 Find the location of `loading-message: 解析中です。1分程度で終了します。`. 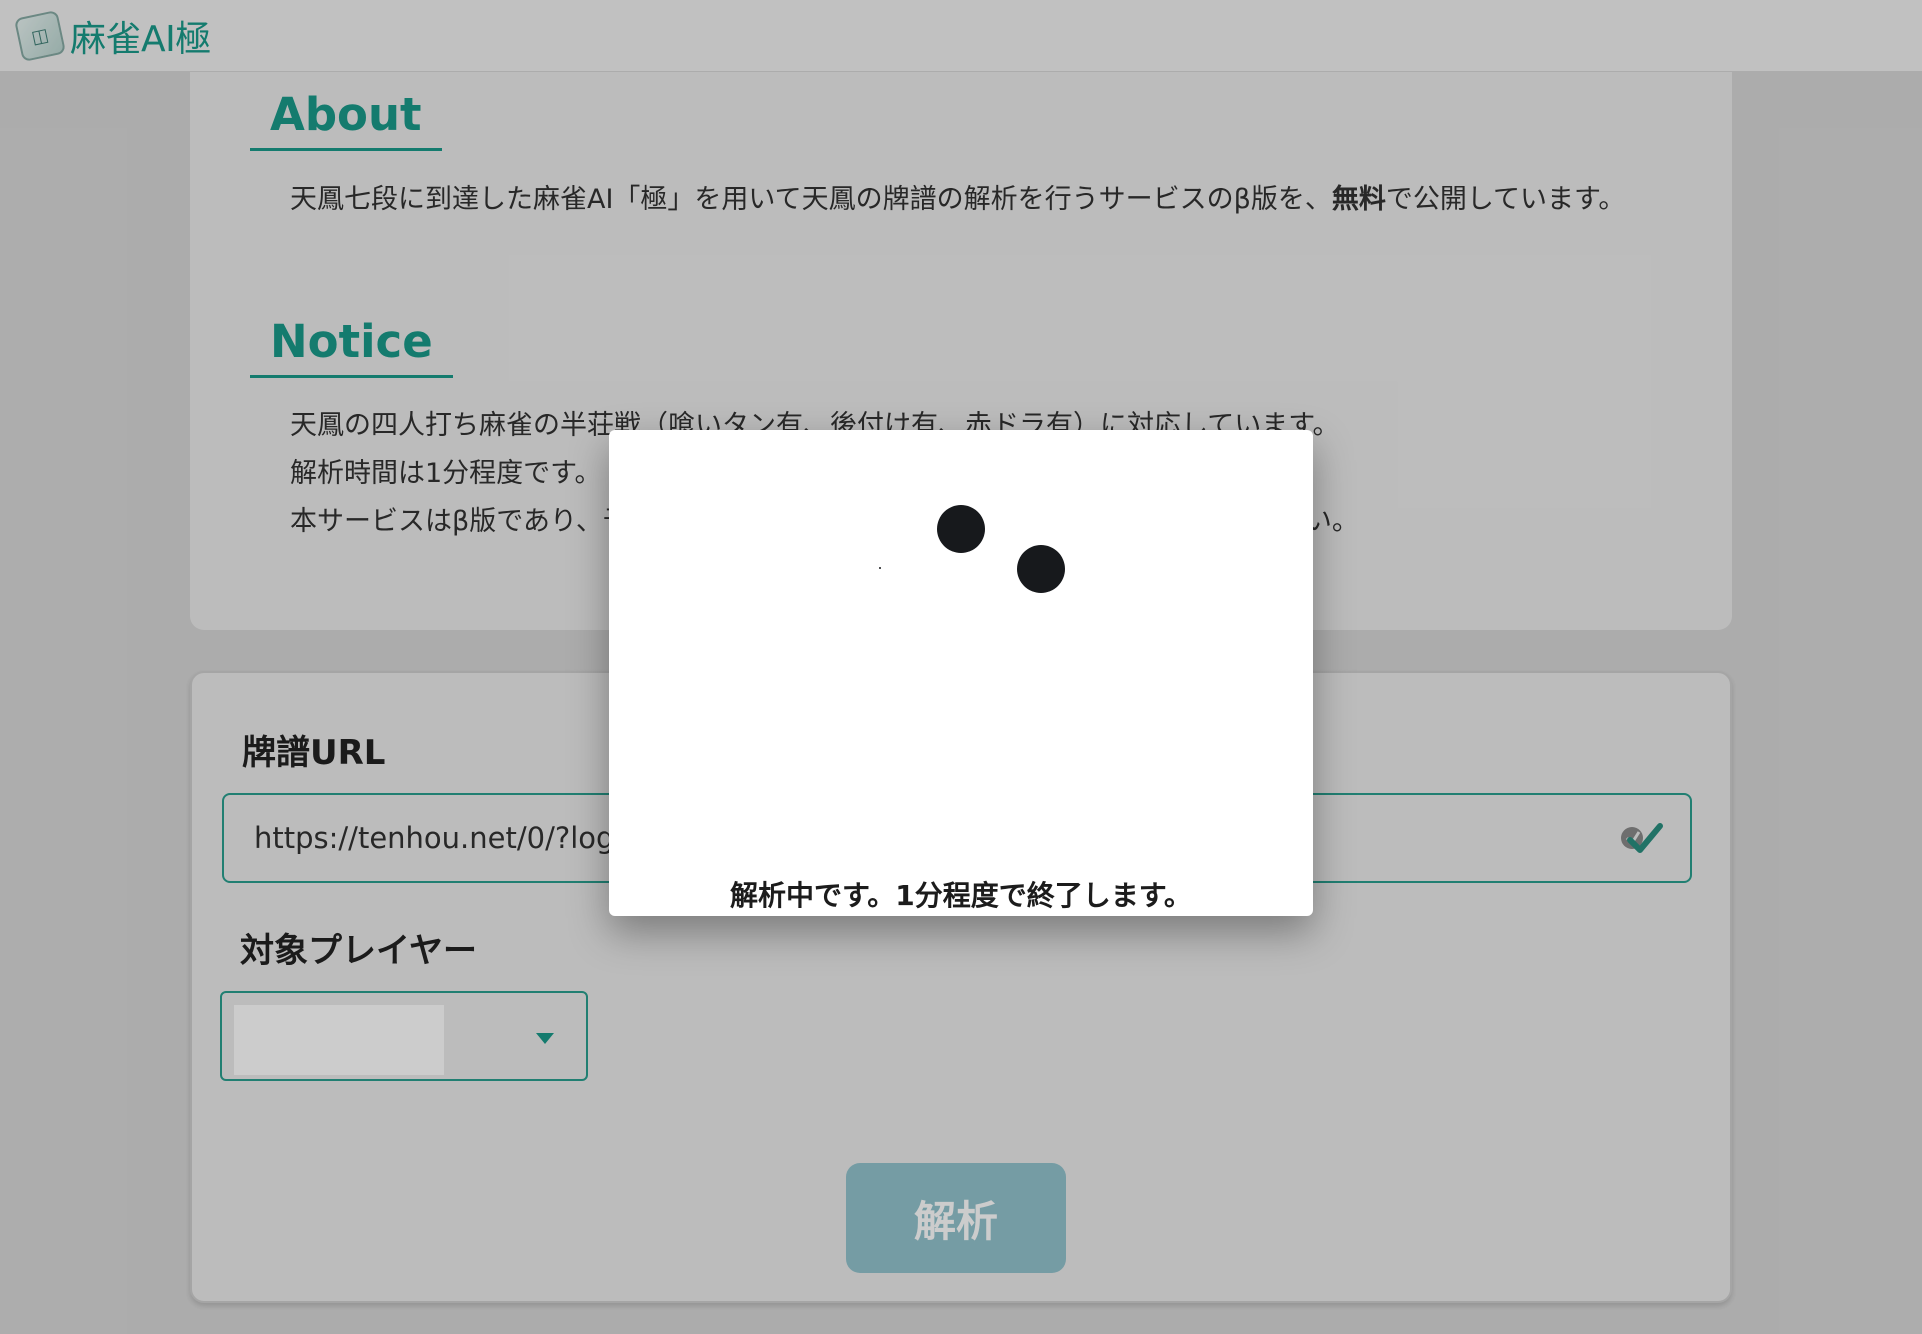

loading-message: 解析中です。1分程度で終了します。 is located at coordinates (961, 895).